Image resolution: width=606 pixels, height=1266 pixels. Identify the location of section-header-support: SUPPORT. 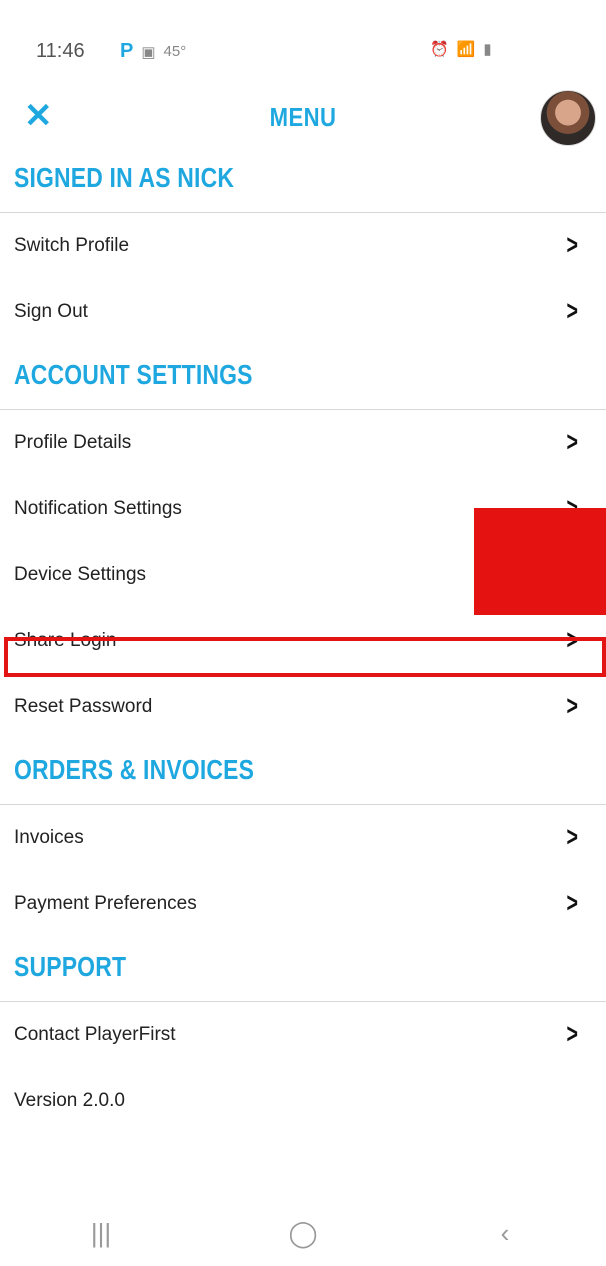
(303, 969).